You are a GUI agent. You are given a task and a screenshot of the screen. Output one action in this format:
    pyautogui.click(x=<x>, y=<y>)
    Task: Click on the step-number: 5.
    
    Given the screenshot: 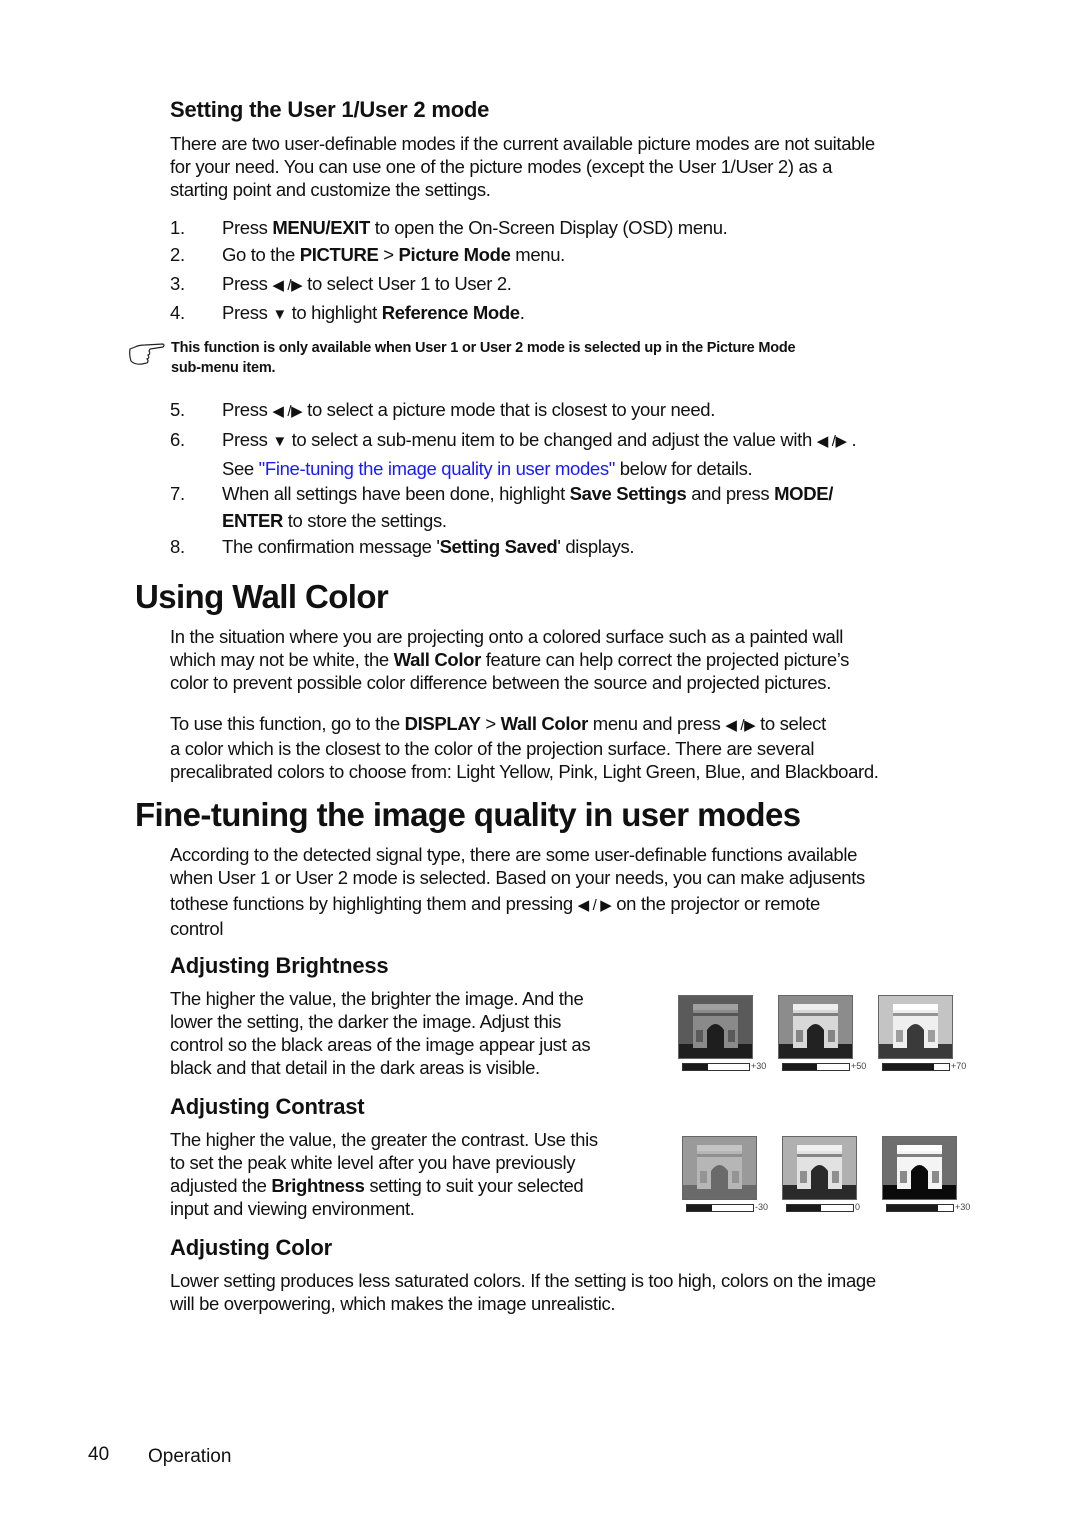 What is the action you would take?
    pyautogui.click(x=177, y=409)
    